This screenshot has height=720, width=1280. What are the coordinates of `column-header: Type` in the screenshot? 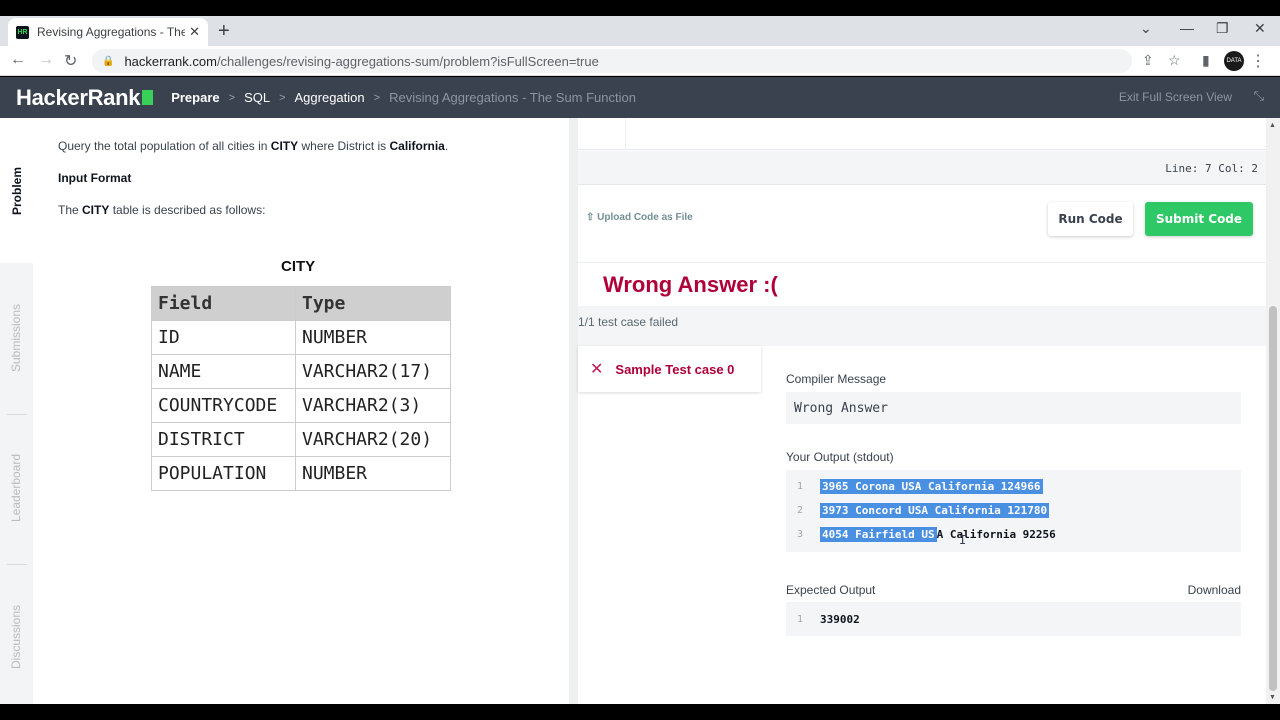 It's located at (373, 303).